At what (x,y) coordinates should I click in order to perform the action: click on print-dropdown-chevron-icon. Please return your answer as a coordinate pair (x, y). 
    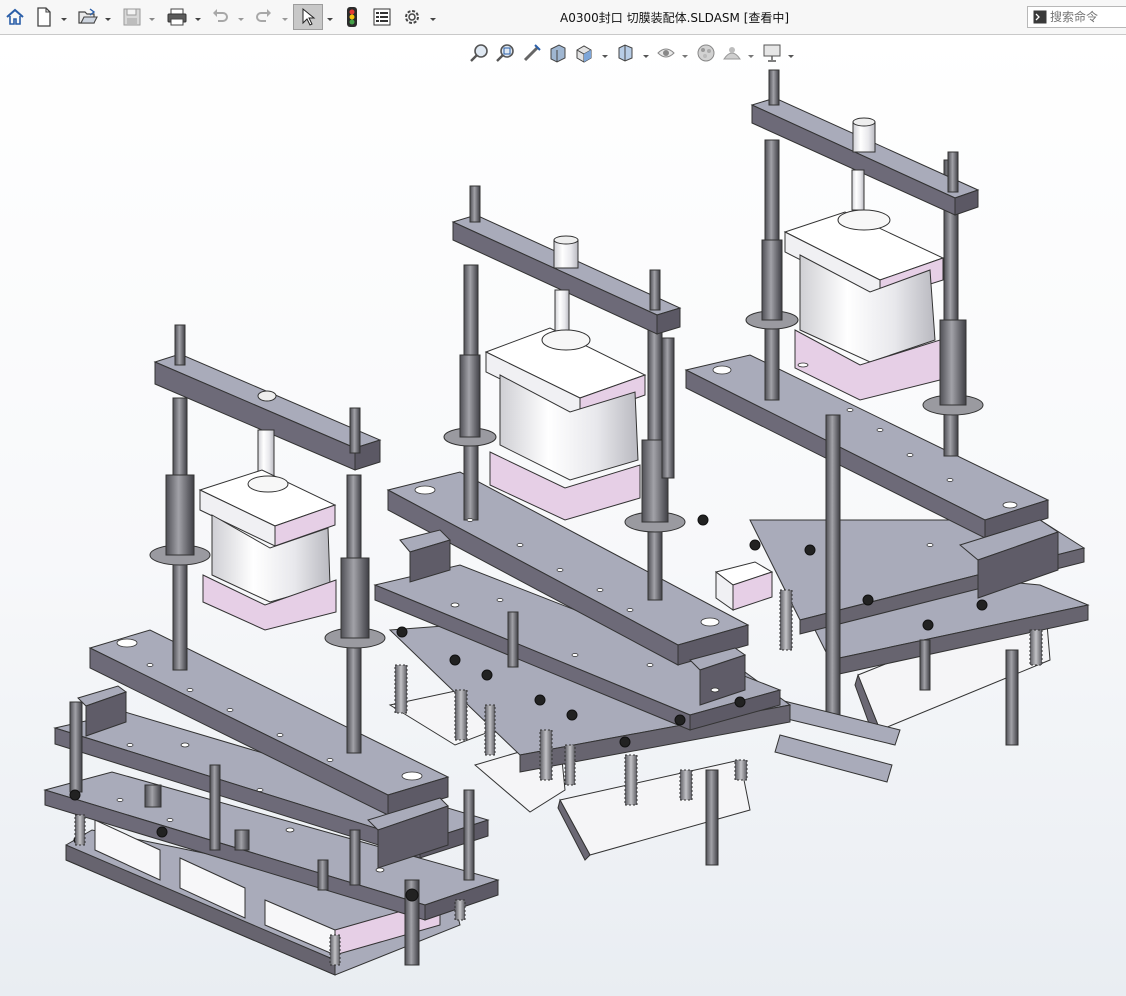
    Looking at the image, I should click on (198, 16).